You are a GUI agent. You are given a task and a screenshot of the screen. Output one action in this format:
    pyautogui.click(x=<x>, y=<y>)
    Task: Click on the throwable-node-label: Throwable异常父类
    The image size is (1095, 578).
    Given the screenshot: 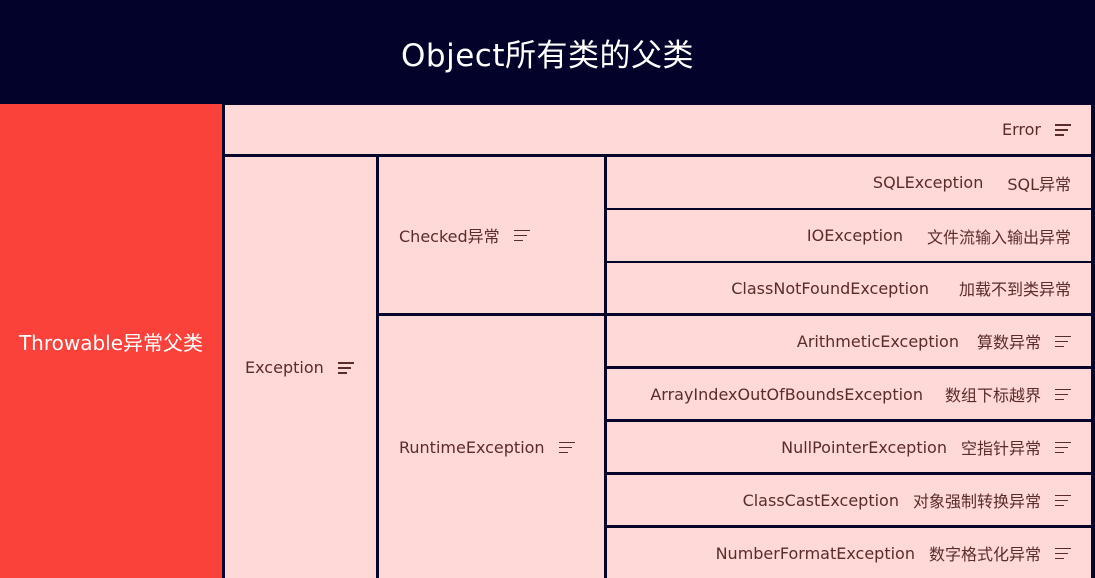 What is the action you would take?
    pyautogui.click(x=111, y=342)
    